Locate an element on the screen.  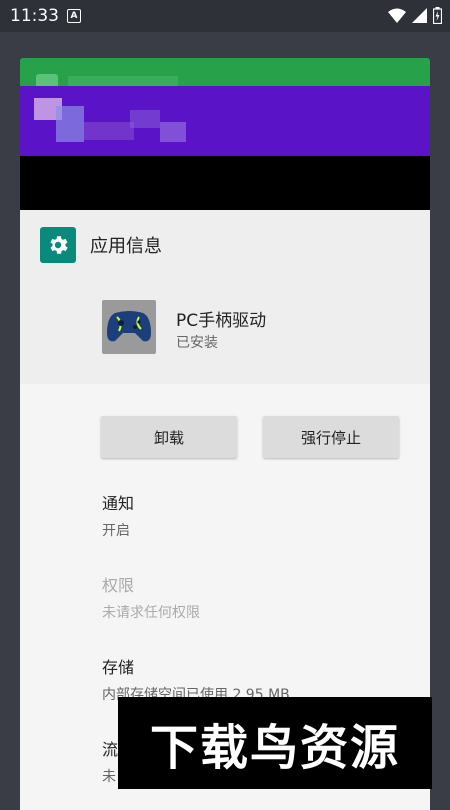
app-icon-gamepad is located at coordinates (129, 327).